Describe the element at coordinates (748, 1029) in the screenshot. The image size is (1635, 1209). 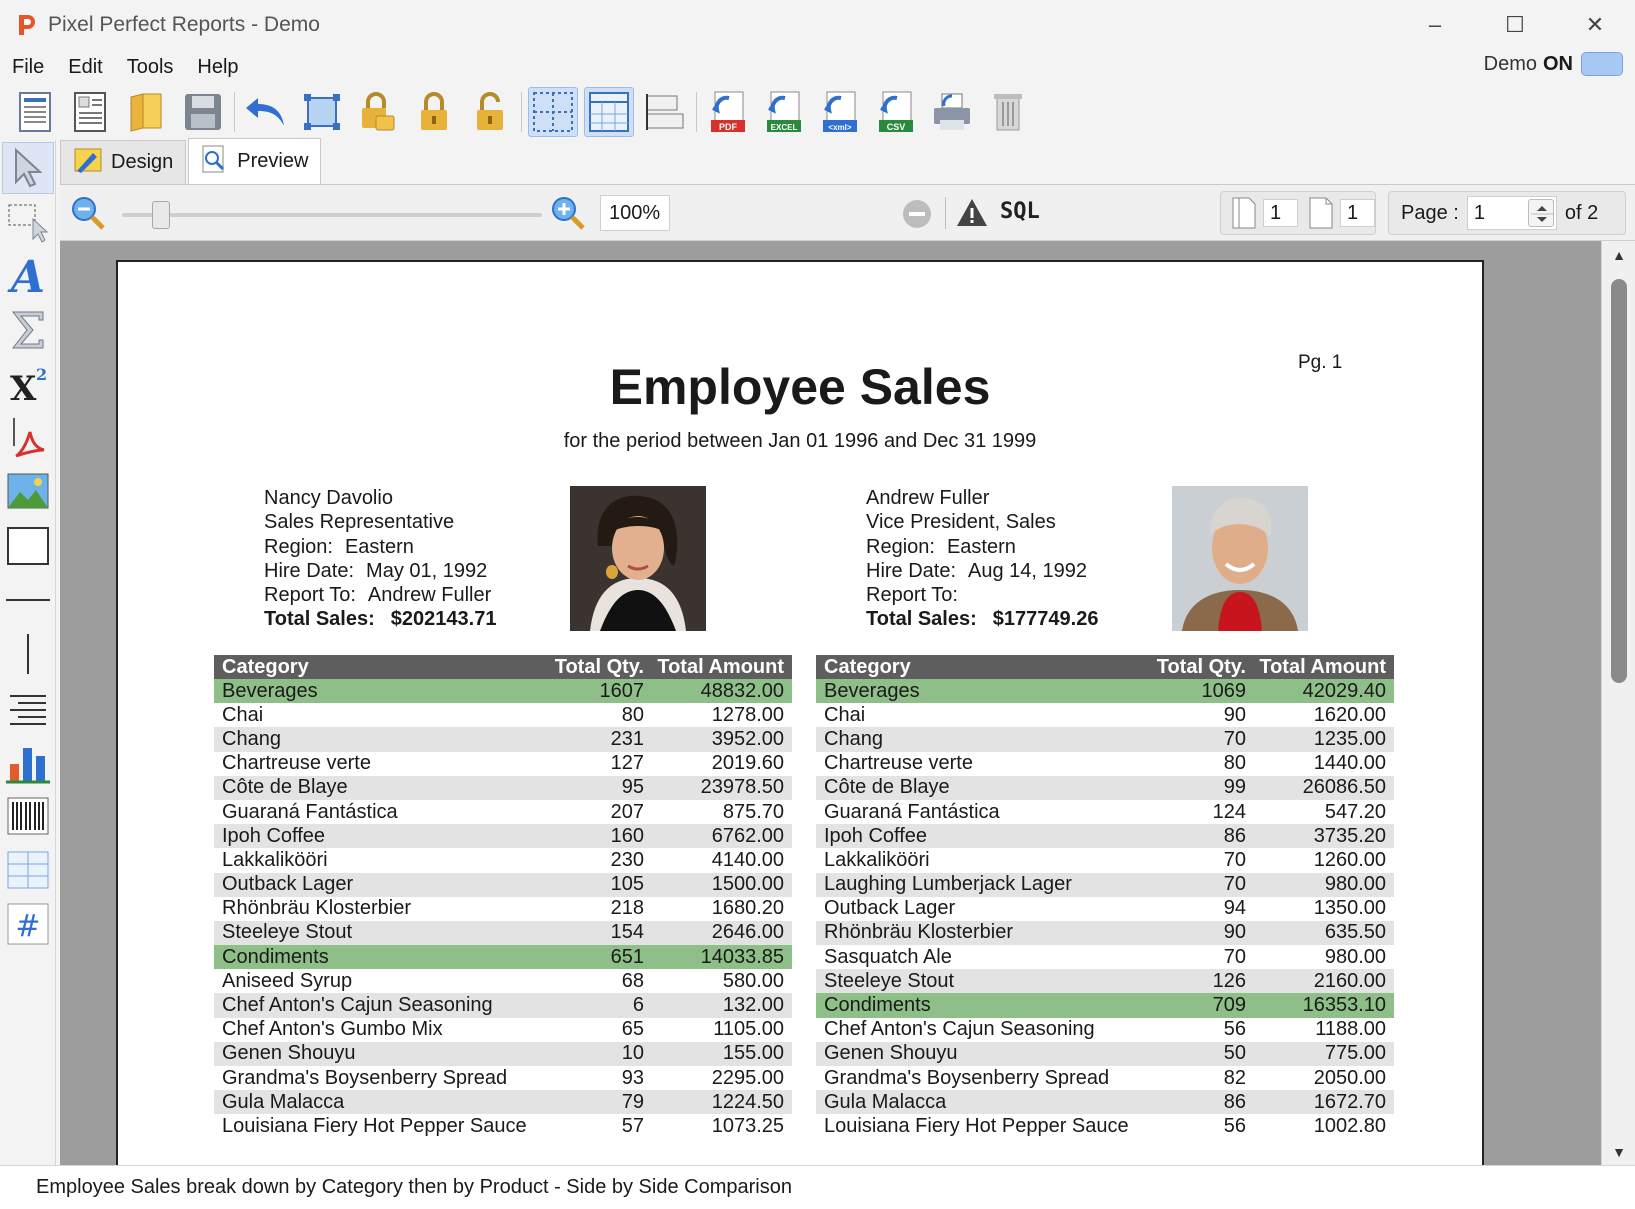
I see `cell-amount: 1105.00` at that location.